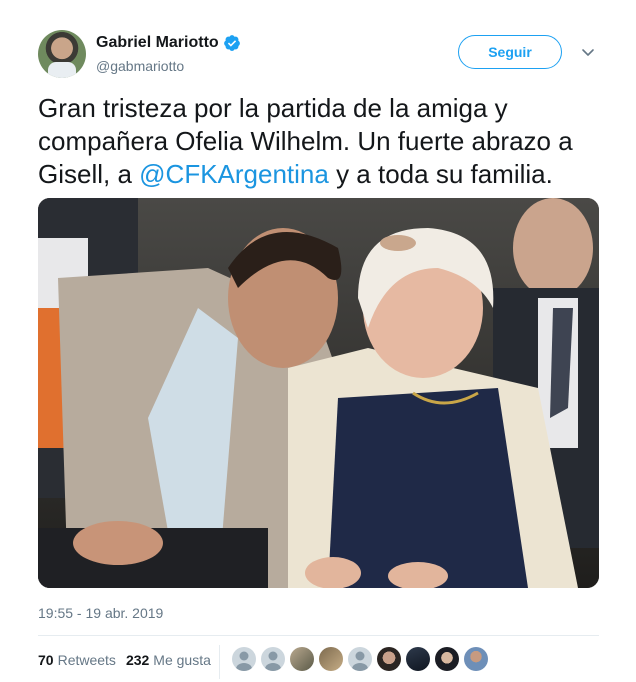 This screenshot has height=682, width=636. Describe the element at coordinates (137, 660) in the screenshot. I see `likes-count: 232` at that location.